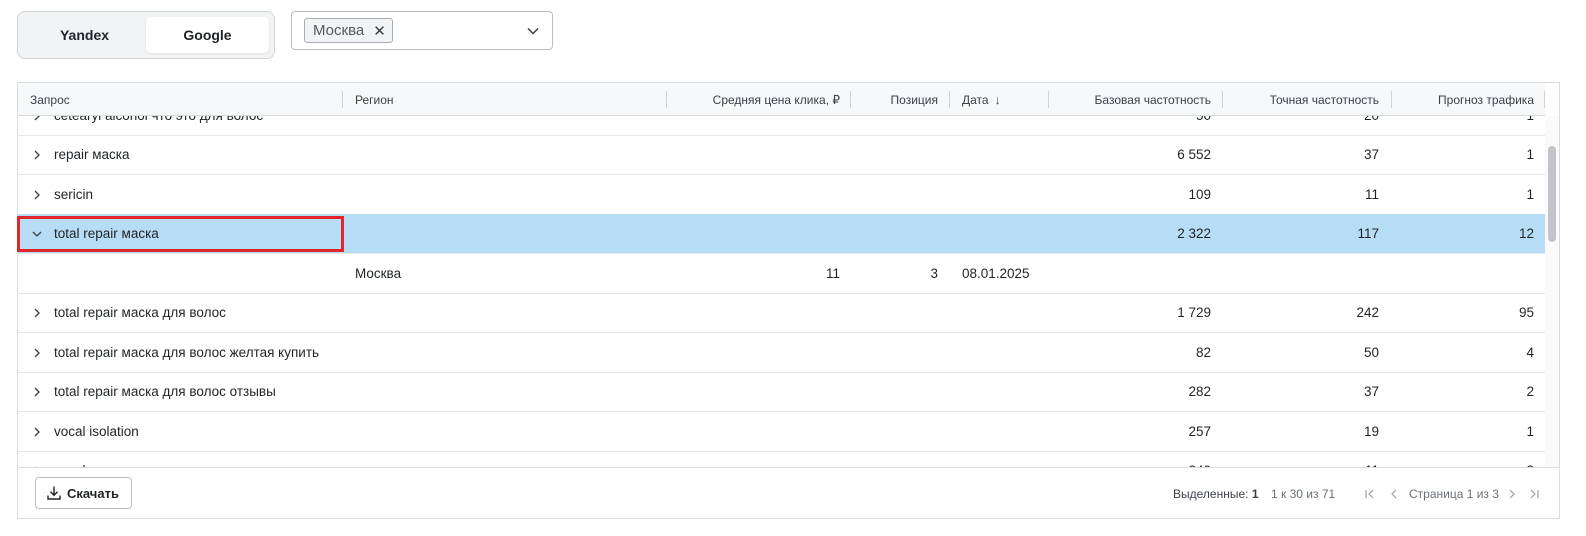 The height and width of the screenshot is (536, 1586). What do you see at coordinates (207, 35) in the screenshot?
I see `engine-google-button: Google` at bounding box center [207, 35].